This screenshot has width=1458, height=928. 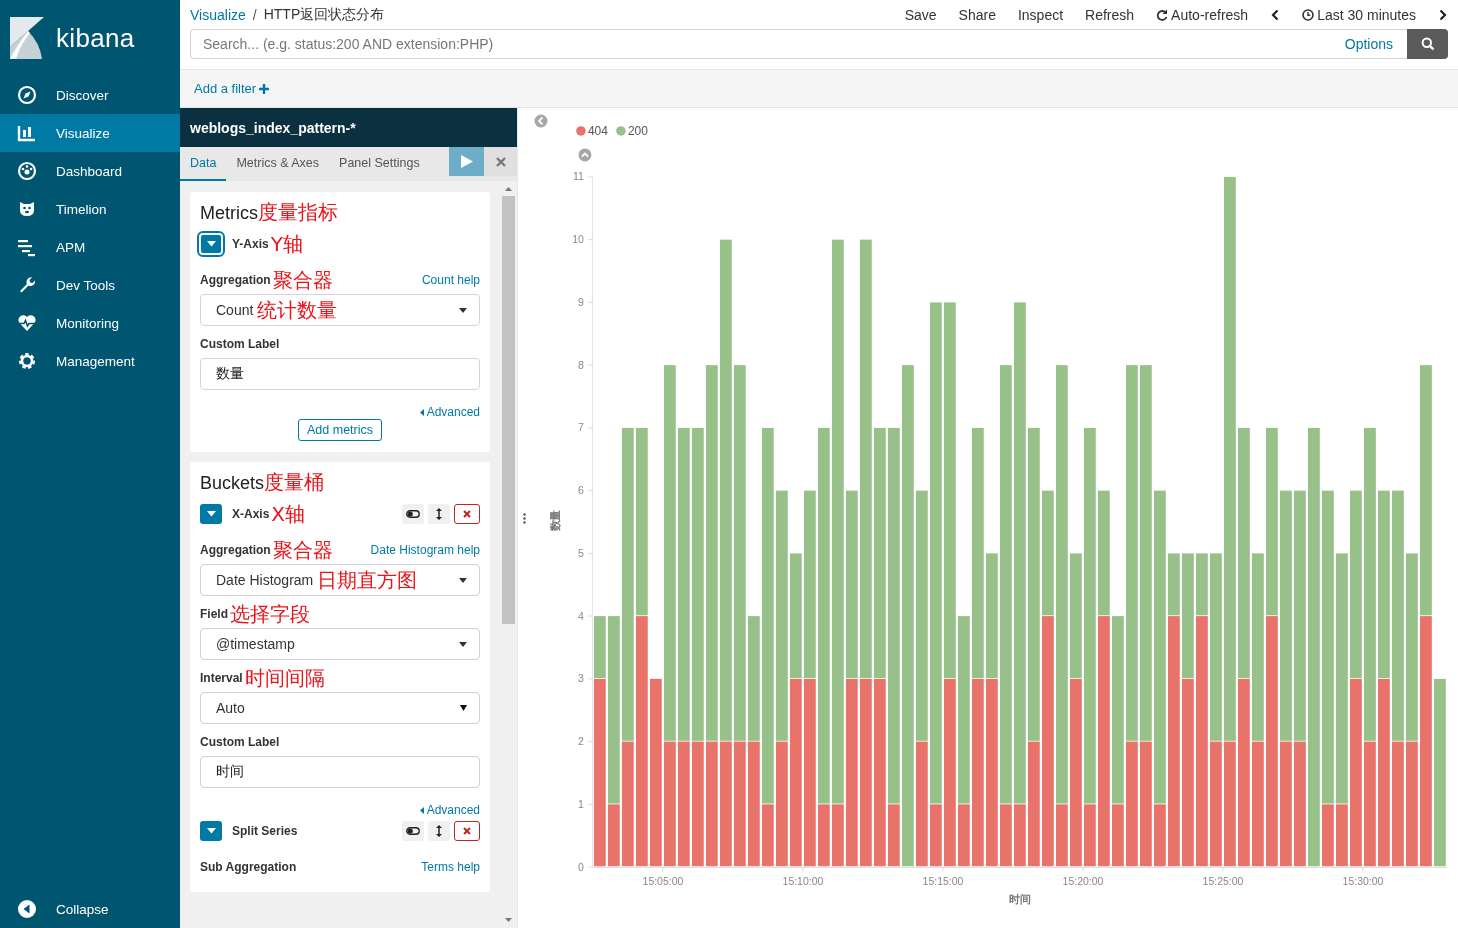 I want to click on nav-item: Visualize, so click(x=90, y=133).